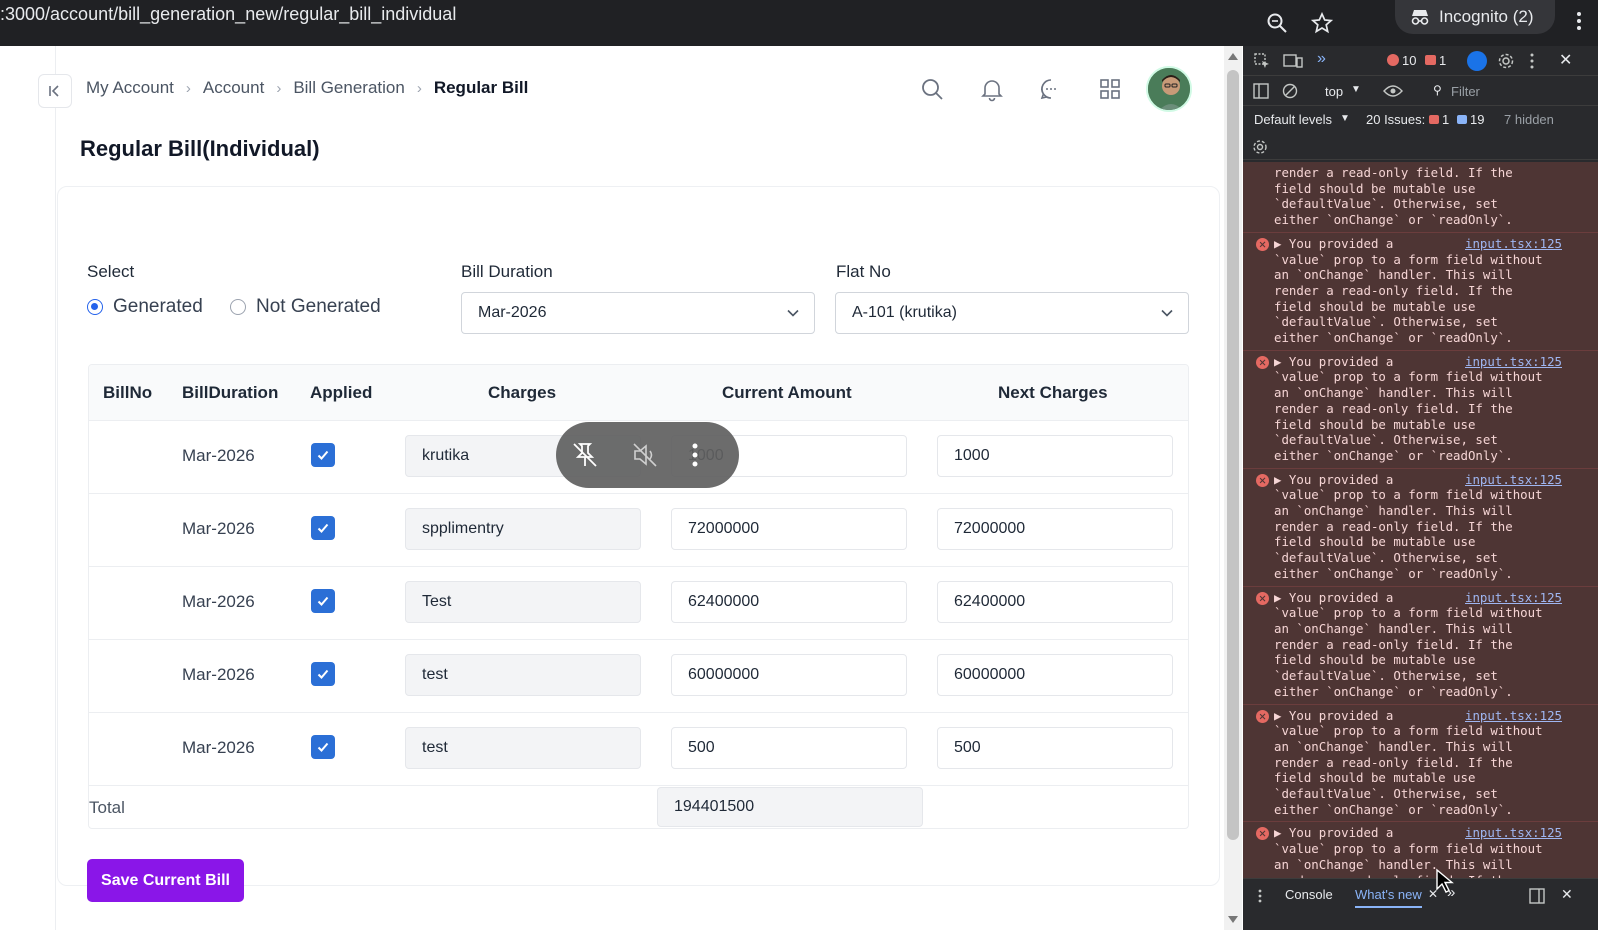 Image resolution: width=1598 pixels, height=930 pixels. What do you see at coordinates (1233, 57) in the screenshot?
I see `scroll-up-arrow-icon` at bounding box center [1233, 57].